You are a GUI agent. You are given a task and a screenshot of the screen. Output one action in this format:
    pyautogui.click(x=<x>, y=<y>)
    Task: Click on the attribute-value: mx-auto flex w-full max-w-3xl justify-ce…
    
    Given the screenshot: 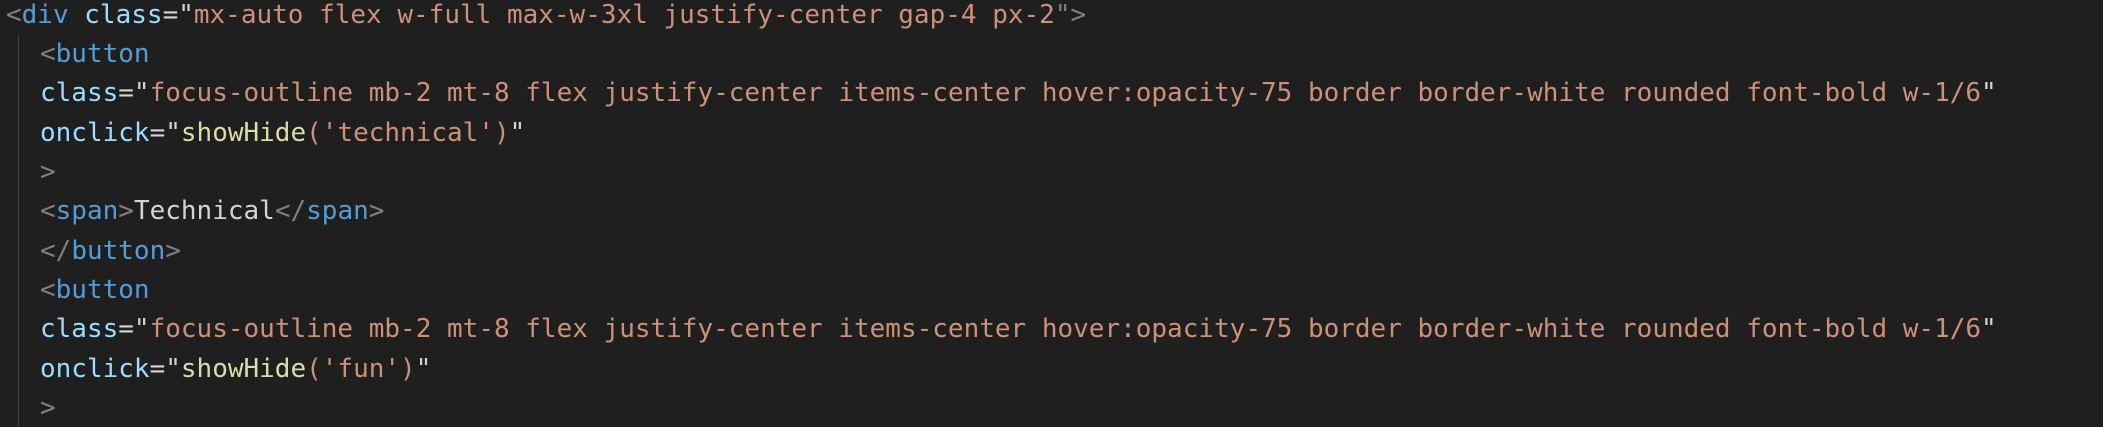 What is the action you would take?
    pyautogui.click(x=624, y=15)
    